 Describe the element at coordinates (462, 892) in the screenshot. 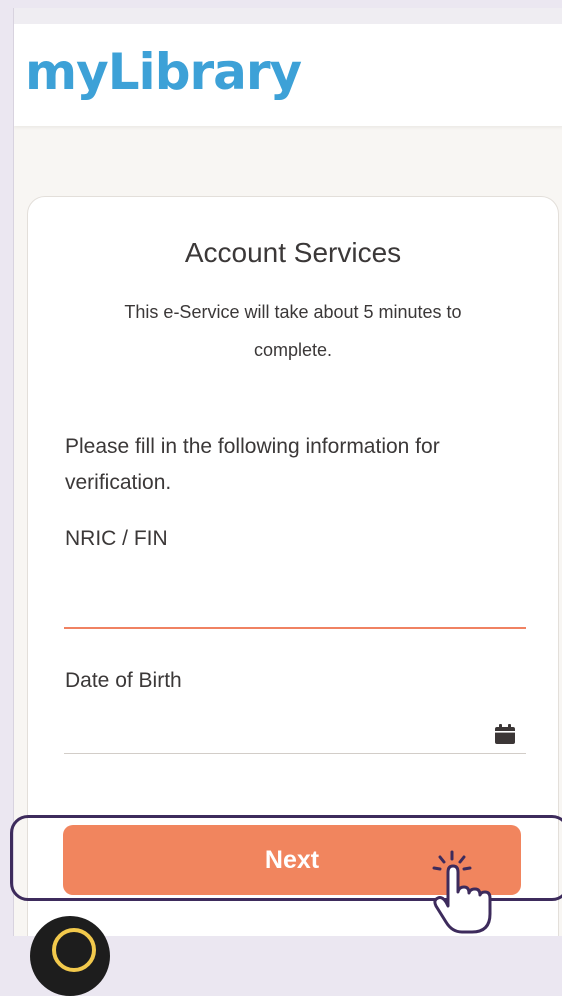

I see `hand-pointer-icon` at that location.